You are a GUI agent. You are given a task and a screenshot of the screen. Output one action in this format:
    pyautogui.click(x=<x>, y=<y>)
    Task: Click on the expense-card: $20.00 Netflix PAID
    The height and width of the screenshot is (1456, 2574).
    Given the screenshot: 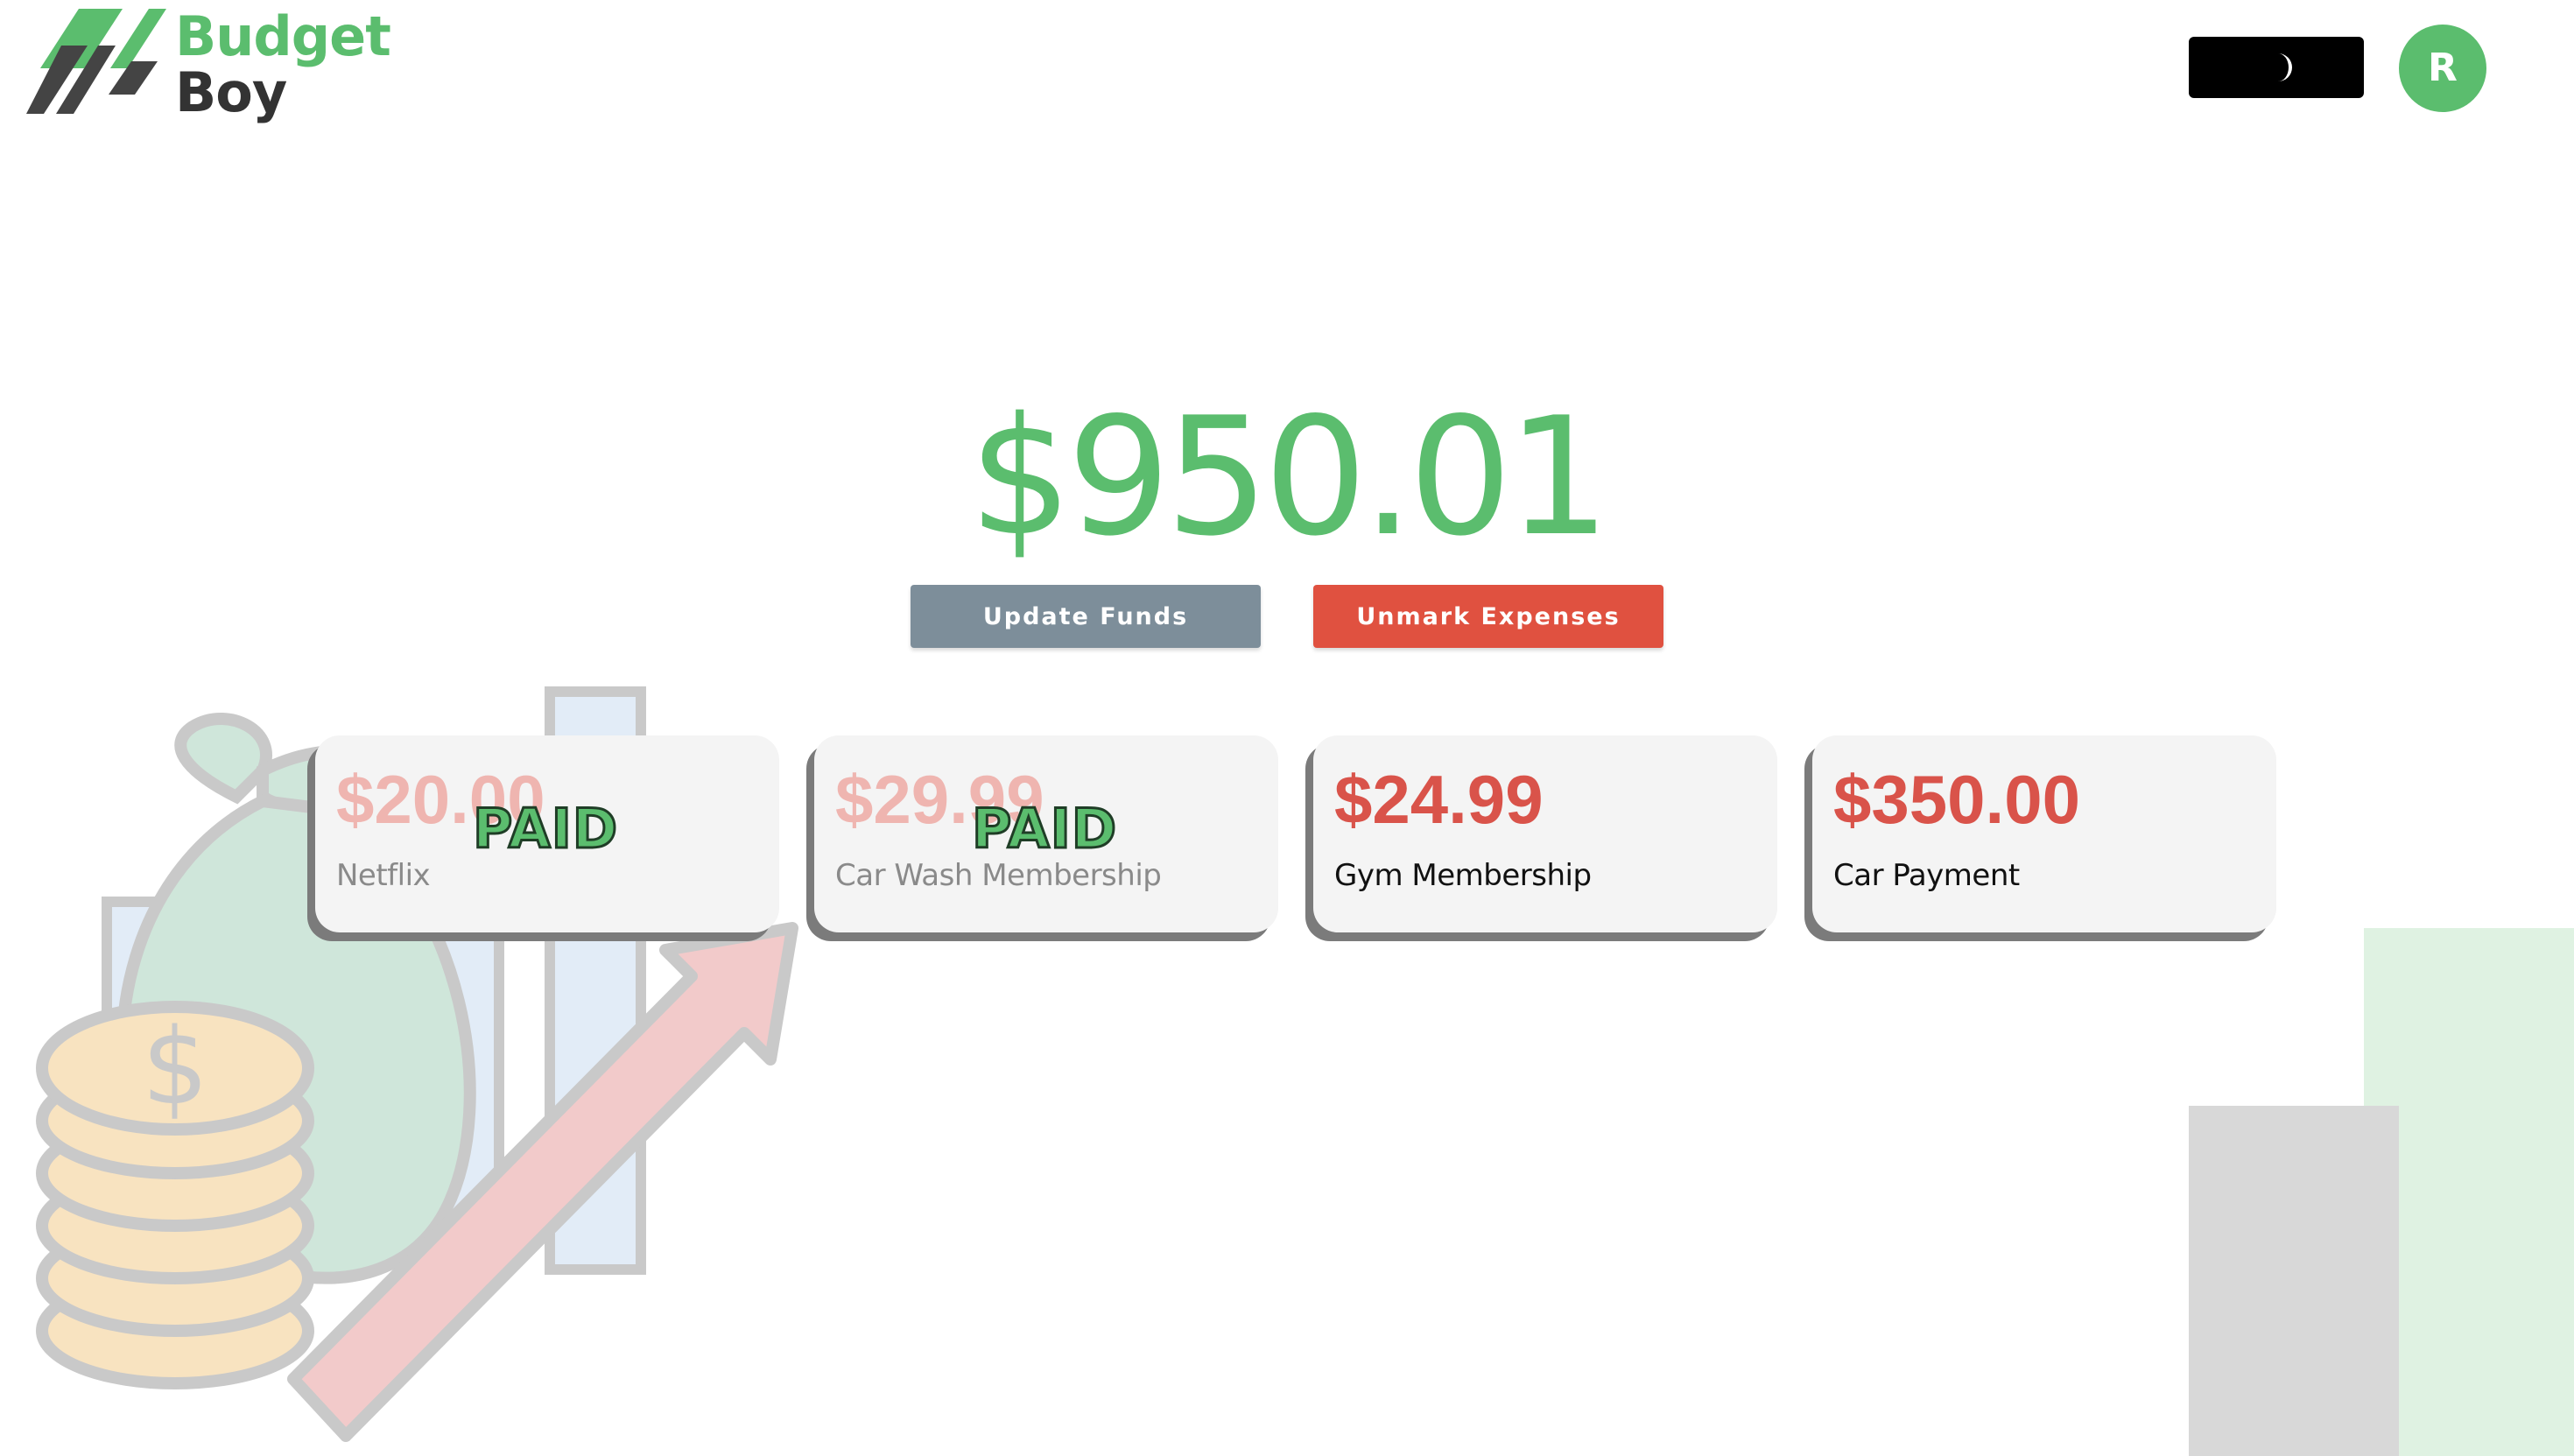 What is the action you would take?
    pyautogui.click(x=547, y=833)
    